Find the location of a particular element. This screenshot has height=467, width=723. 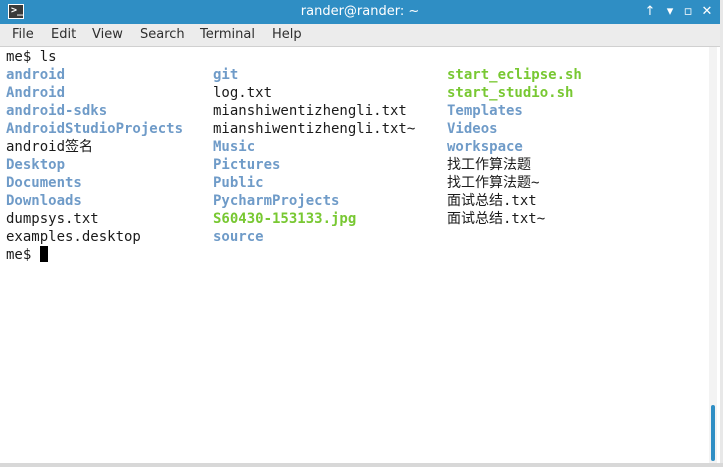

listing-entry: Templates is located at coordinates (485, 111).